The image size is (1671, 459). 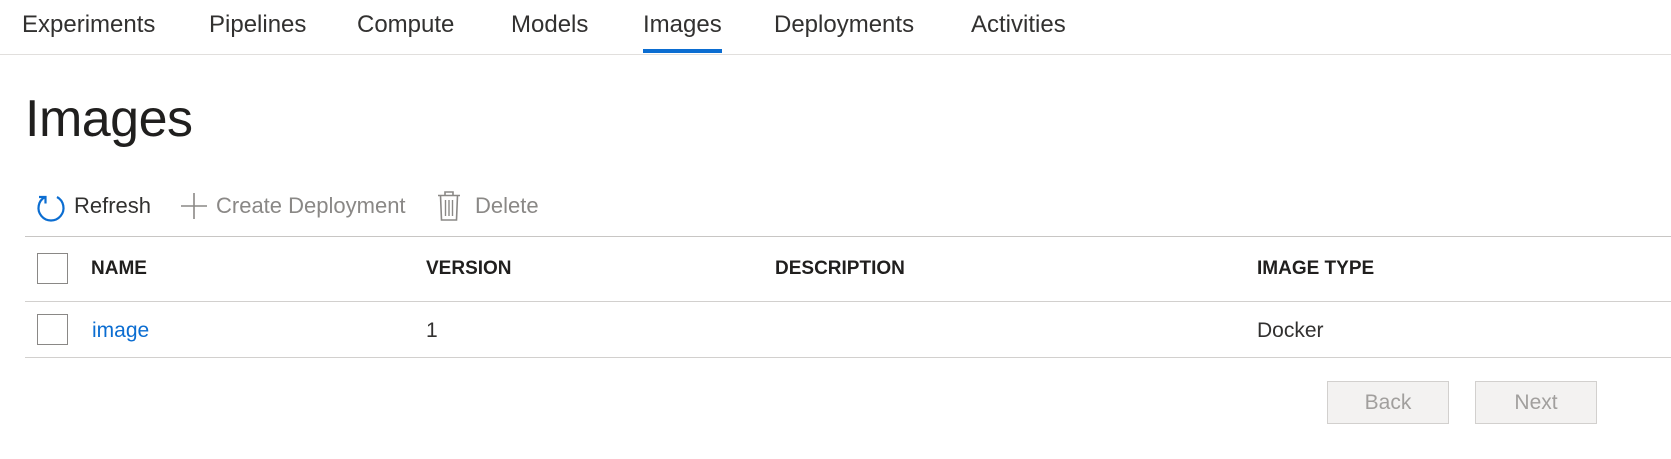 What do you see at coordinates (682, 31) in the screenshot?
I see `tab-images: Images` at bounding box center [682, 31].